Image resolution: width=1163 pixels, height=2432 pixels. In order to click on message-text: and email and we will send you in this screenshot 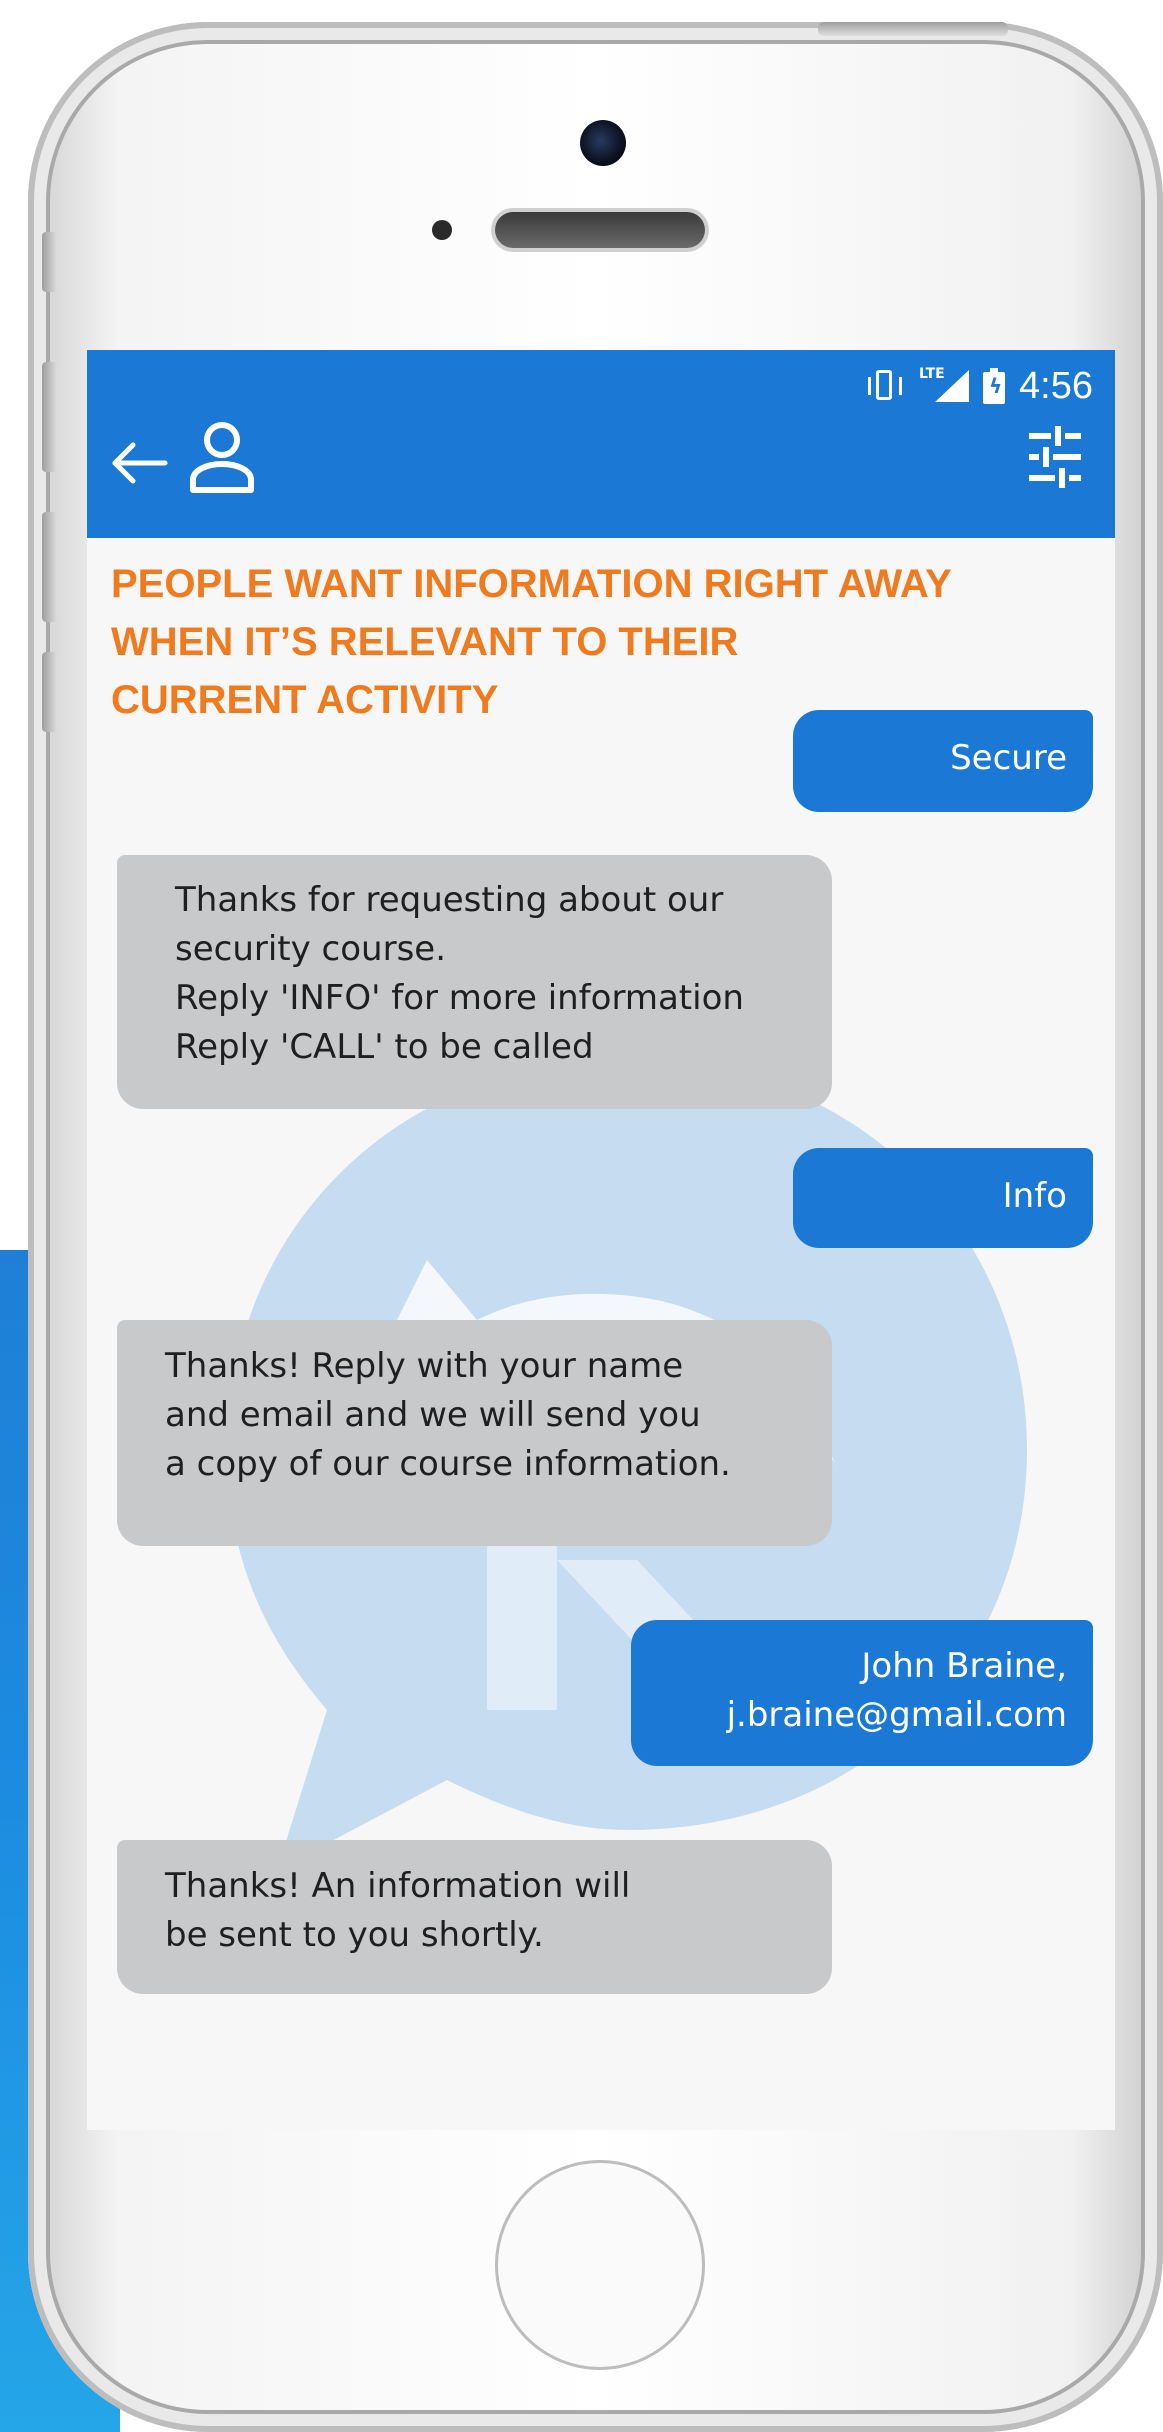, I will do `click(433, 1415)`.